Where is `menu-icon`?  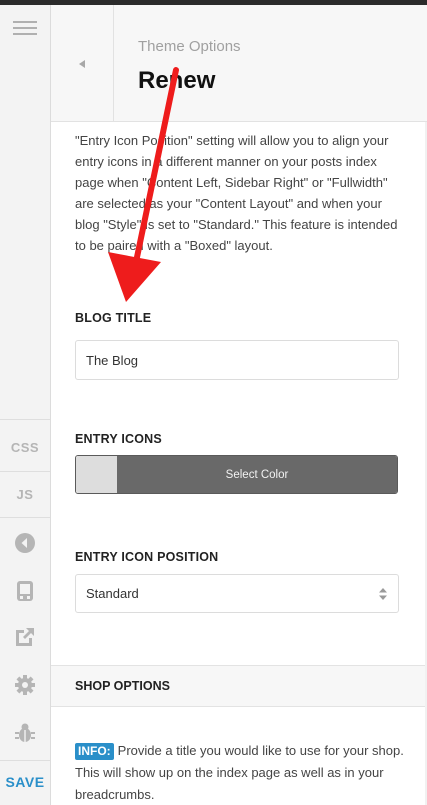 menu-icon is located at coordinates (25, 28).